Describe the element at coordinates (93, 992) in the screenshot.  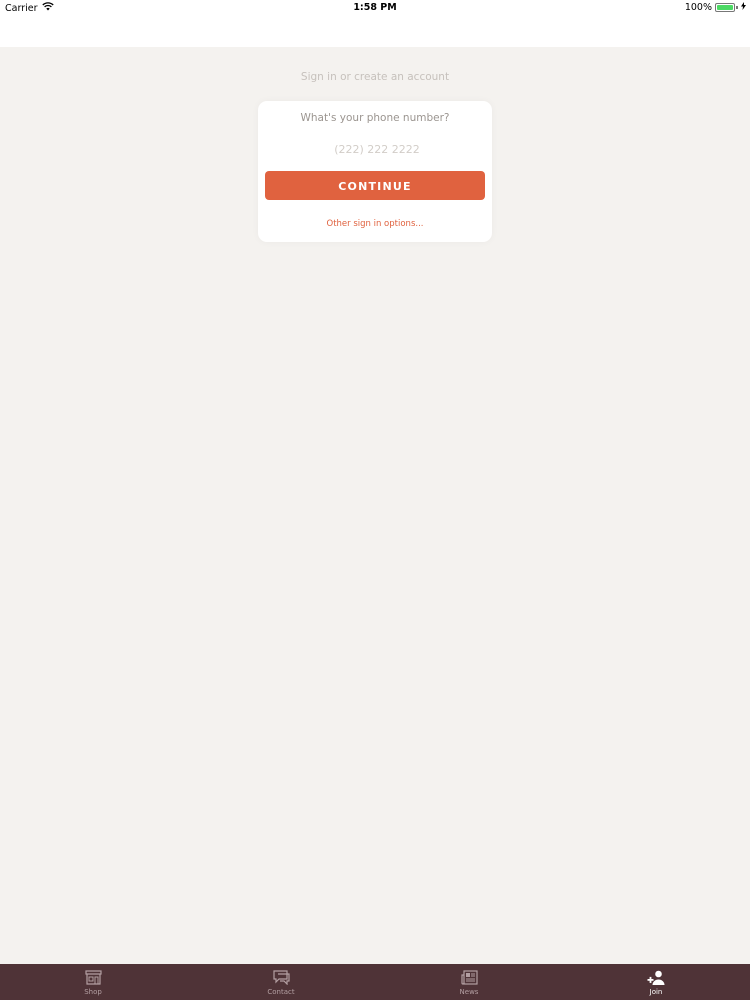
I see `tab-label-shop: Shop` at that location.